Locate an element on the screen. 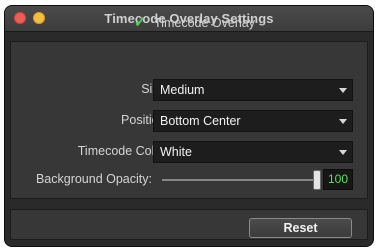  checkmark-icon: ✓ is located at coordinates (140, 23).